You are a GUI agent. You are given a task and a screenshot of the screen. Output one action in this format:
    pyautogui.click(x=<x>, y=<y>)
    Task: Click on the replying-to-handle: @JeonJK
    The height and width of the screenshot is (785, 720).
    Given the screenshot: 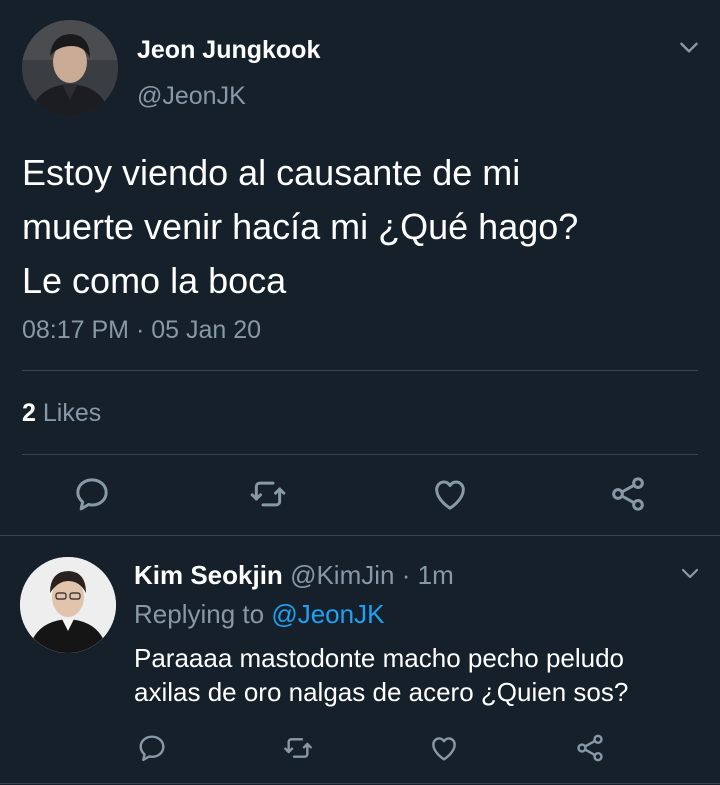 What is the action you would take?
    pyautogui.click(x=327, y=614)
    